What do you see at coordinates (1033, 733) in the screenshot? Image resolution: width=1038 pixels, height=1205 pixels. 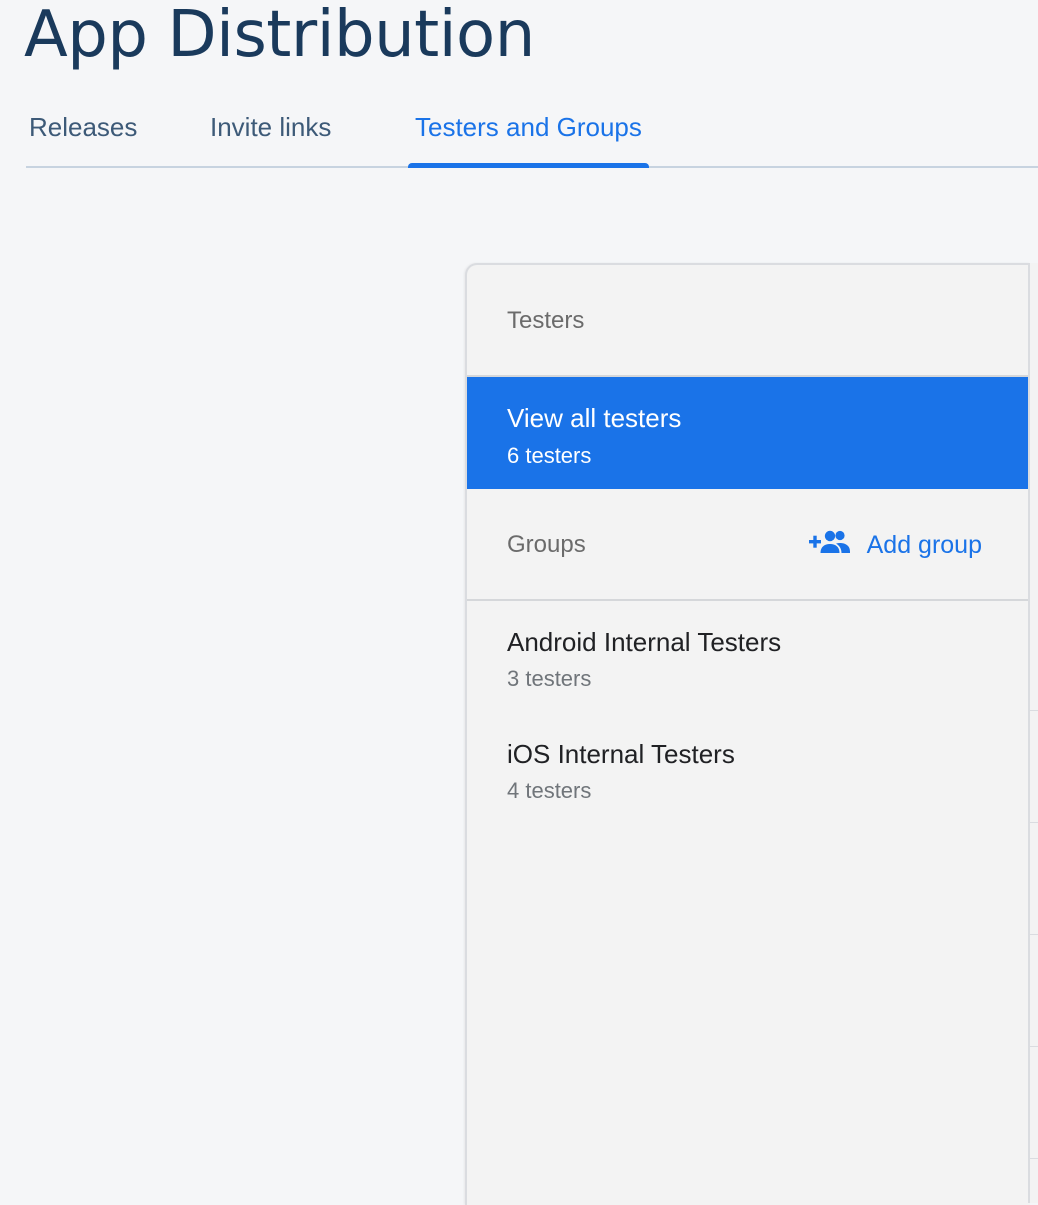 I see `detail-panel-edge` at bounding box center [1033, 733].